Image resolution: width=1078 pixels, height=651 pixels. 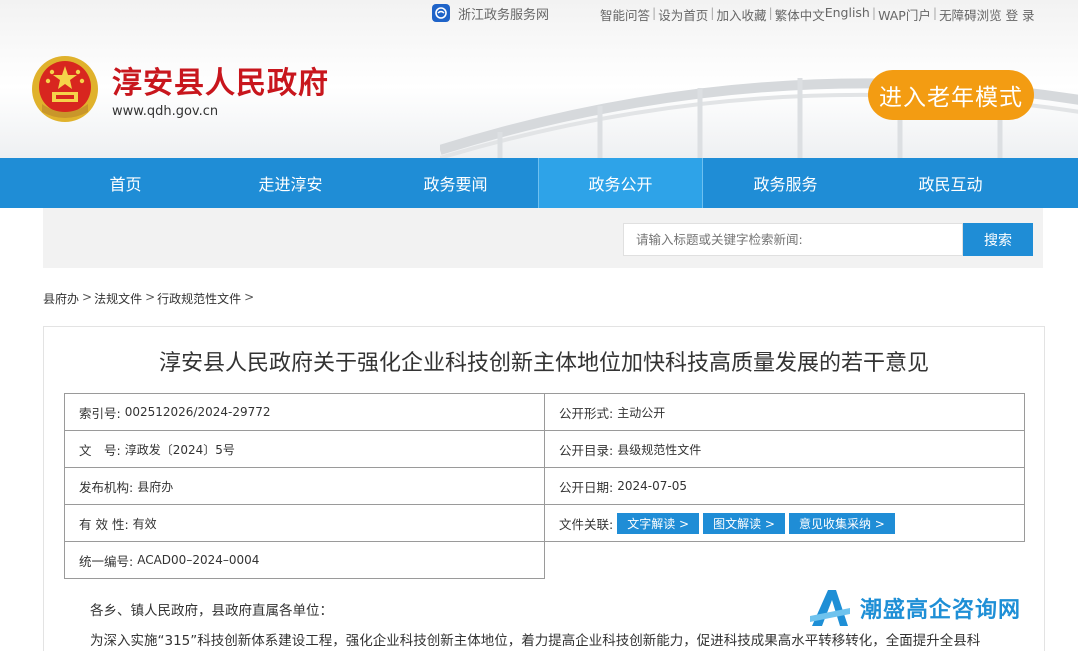 I want to click on meta-validity-cell: 有 效 性: 有效, so click(x=304, y=523).